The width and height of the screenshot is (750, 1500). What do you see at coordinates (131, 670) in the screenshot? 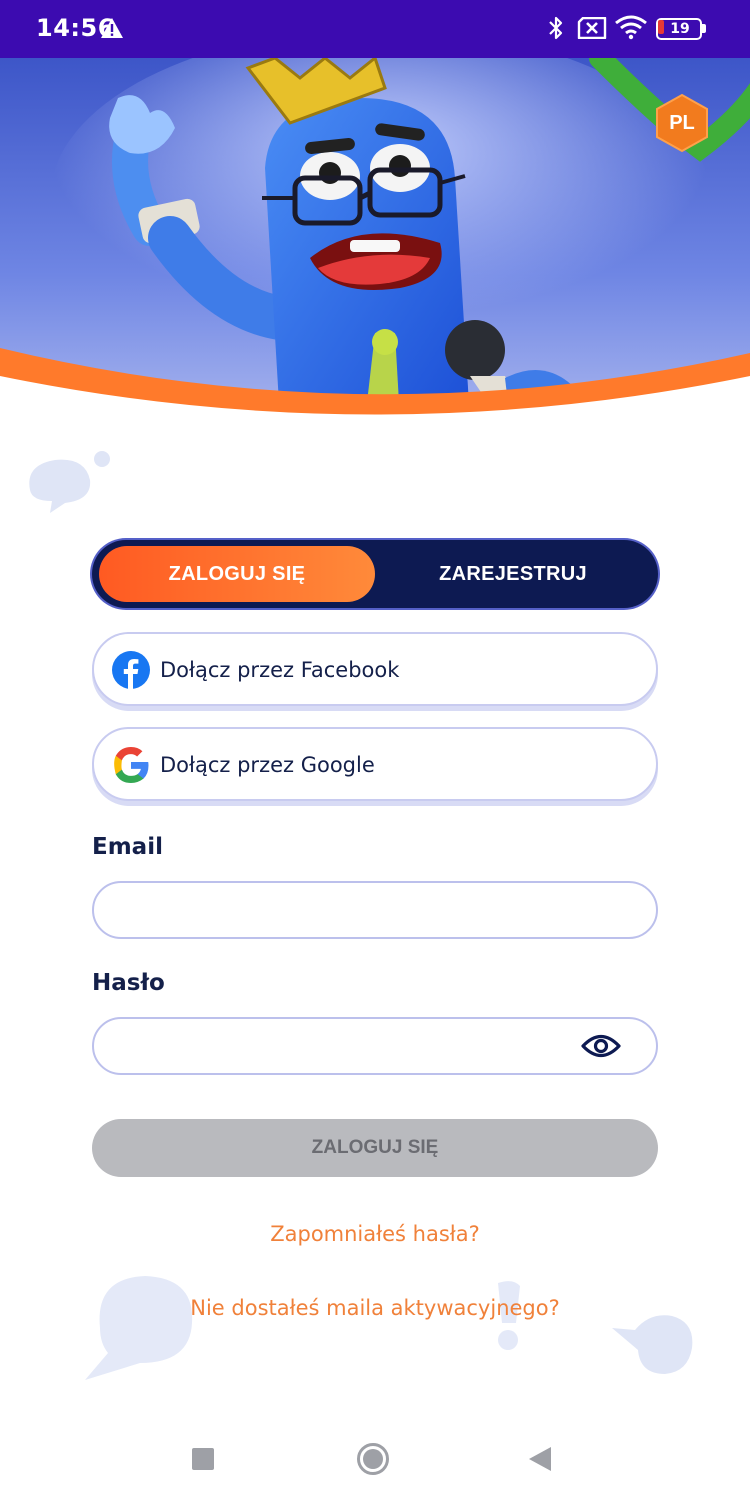
I see `facebook-icon` at bounding box center [131, 670].